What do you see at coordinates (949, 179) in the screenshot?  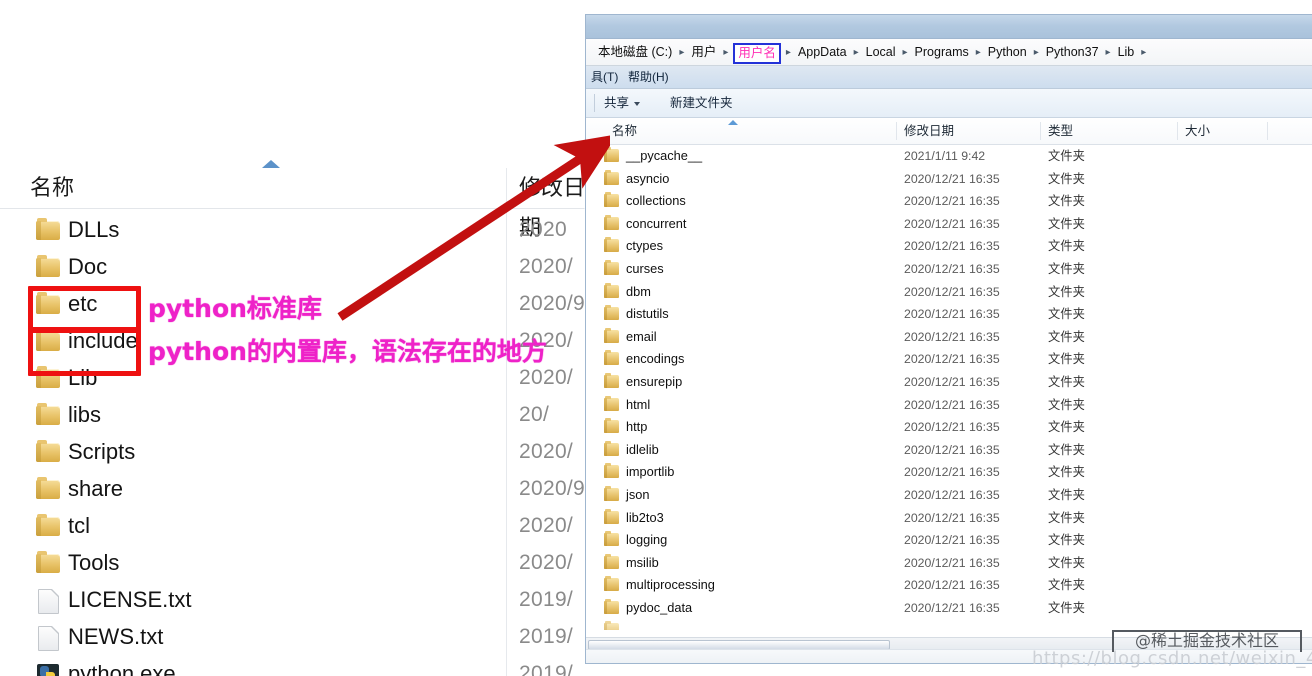 I see `table-row: asyncio 2020/12/21 16:35 文件夹` at bounding box center [949, 179].